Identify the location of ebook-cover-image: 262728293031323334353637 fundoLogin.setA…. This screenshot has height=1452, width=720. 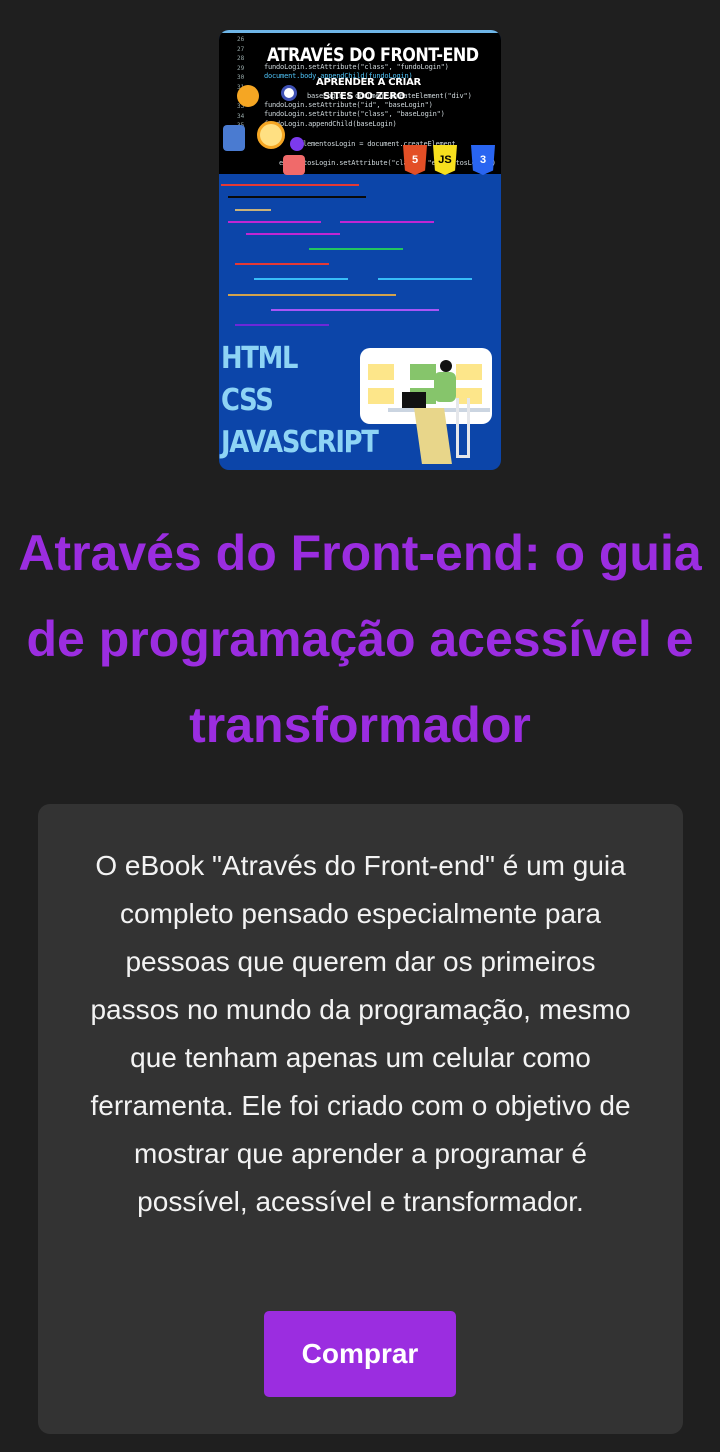
(360, 250).